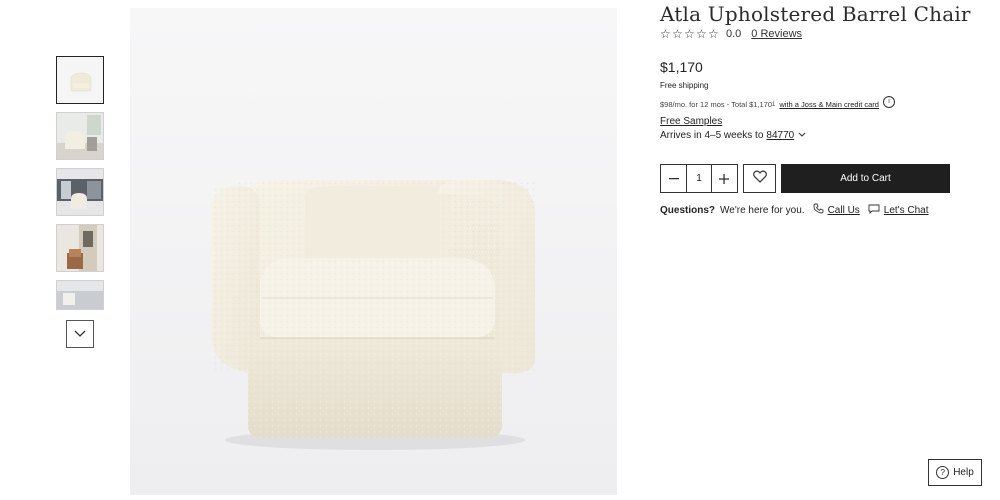 The height and width of the screenshot is (500, 1000). I want to click on free-samples-link: Free Samples, so click(691, 121).